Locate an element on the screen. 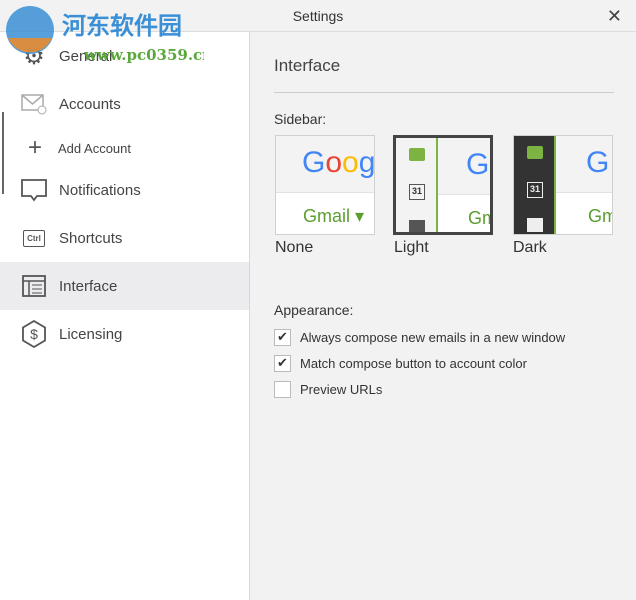 Image resolution: width=636 pixels, height=600 pixels. checkbox is located at coordinates (282, 389).